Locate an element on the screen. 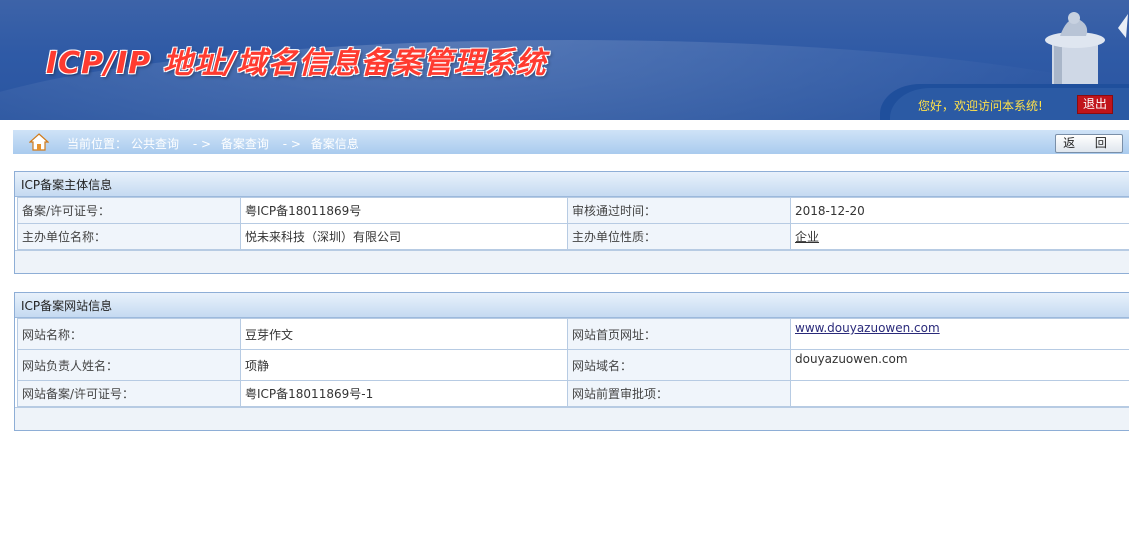  field-label: 网站域名： is located at coordinates (679, 365).